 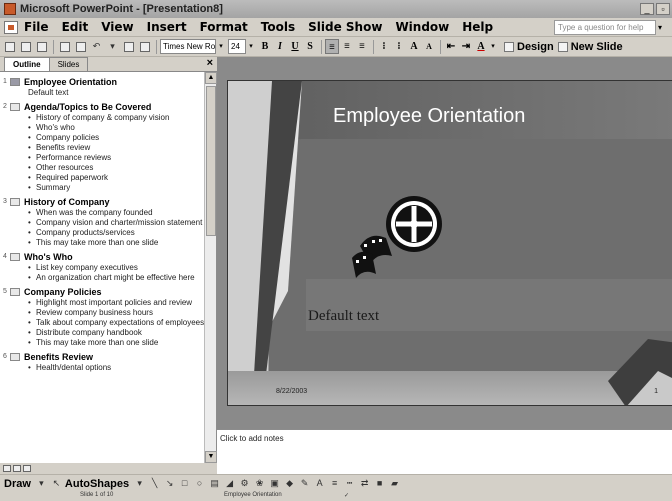 What do you see at coordinates (36, 27) in the screenshot?
I see `menu-file: File` at bounding box center [36, 27].